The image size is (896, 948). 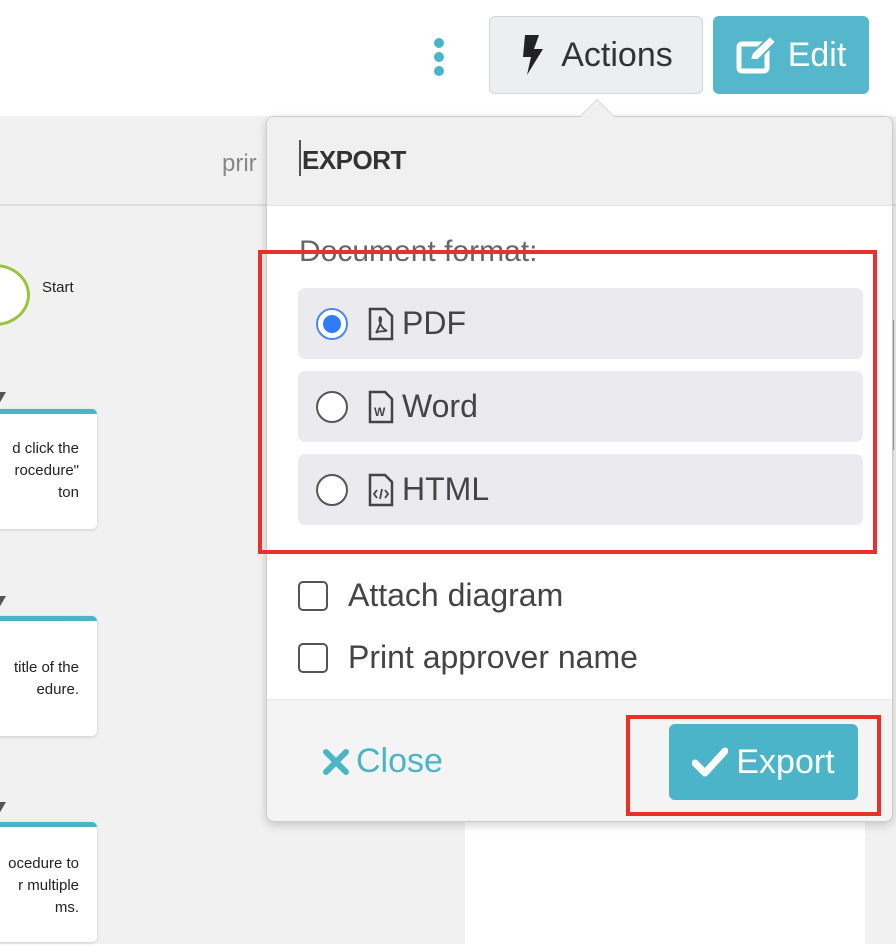 I want to click on popover-header: EXPORT, so click(x=579, y=161).